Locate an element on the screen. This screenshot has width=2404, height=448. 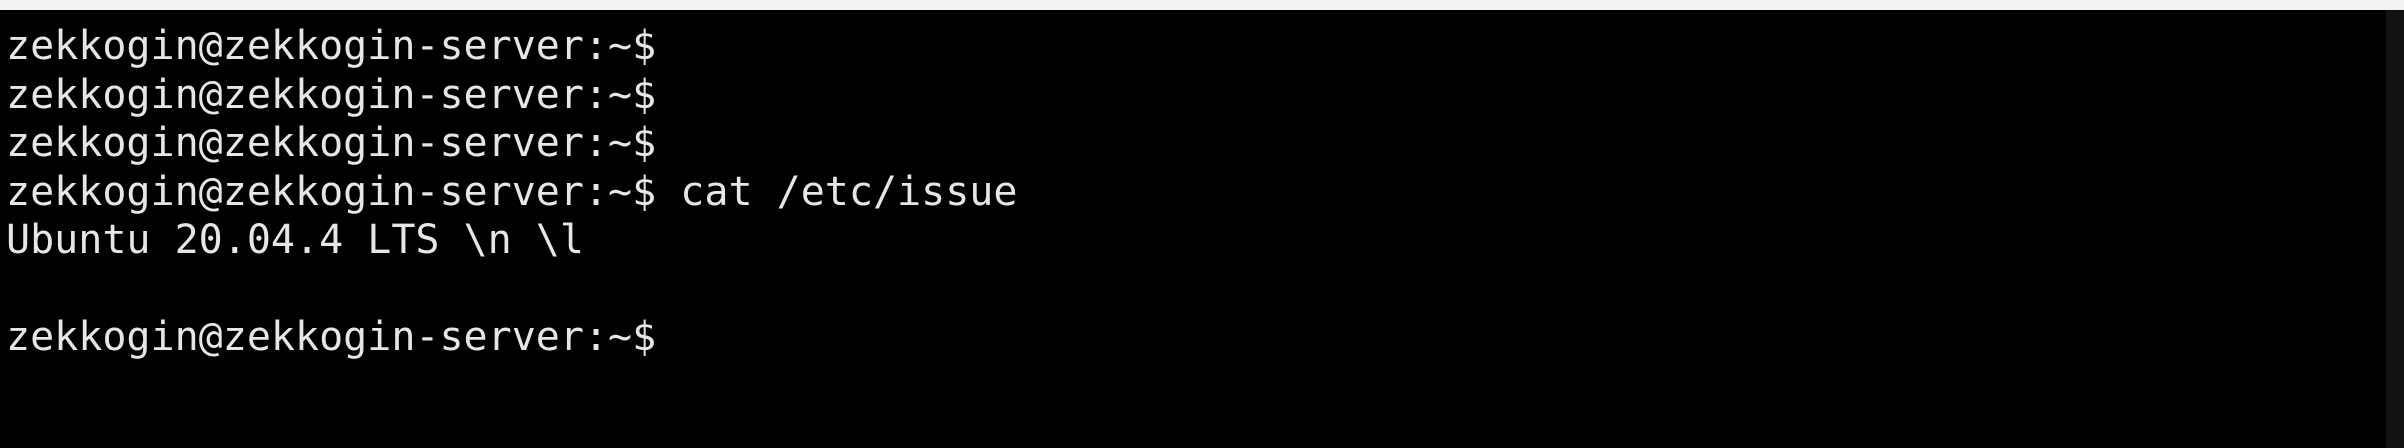
window-right-edge is located at coordinates (2395, 229).